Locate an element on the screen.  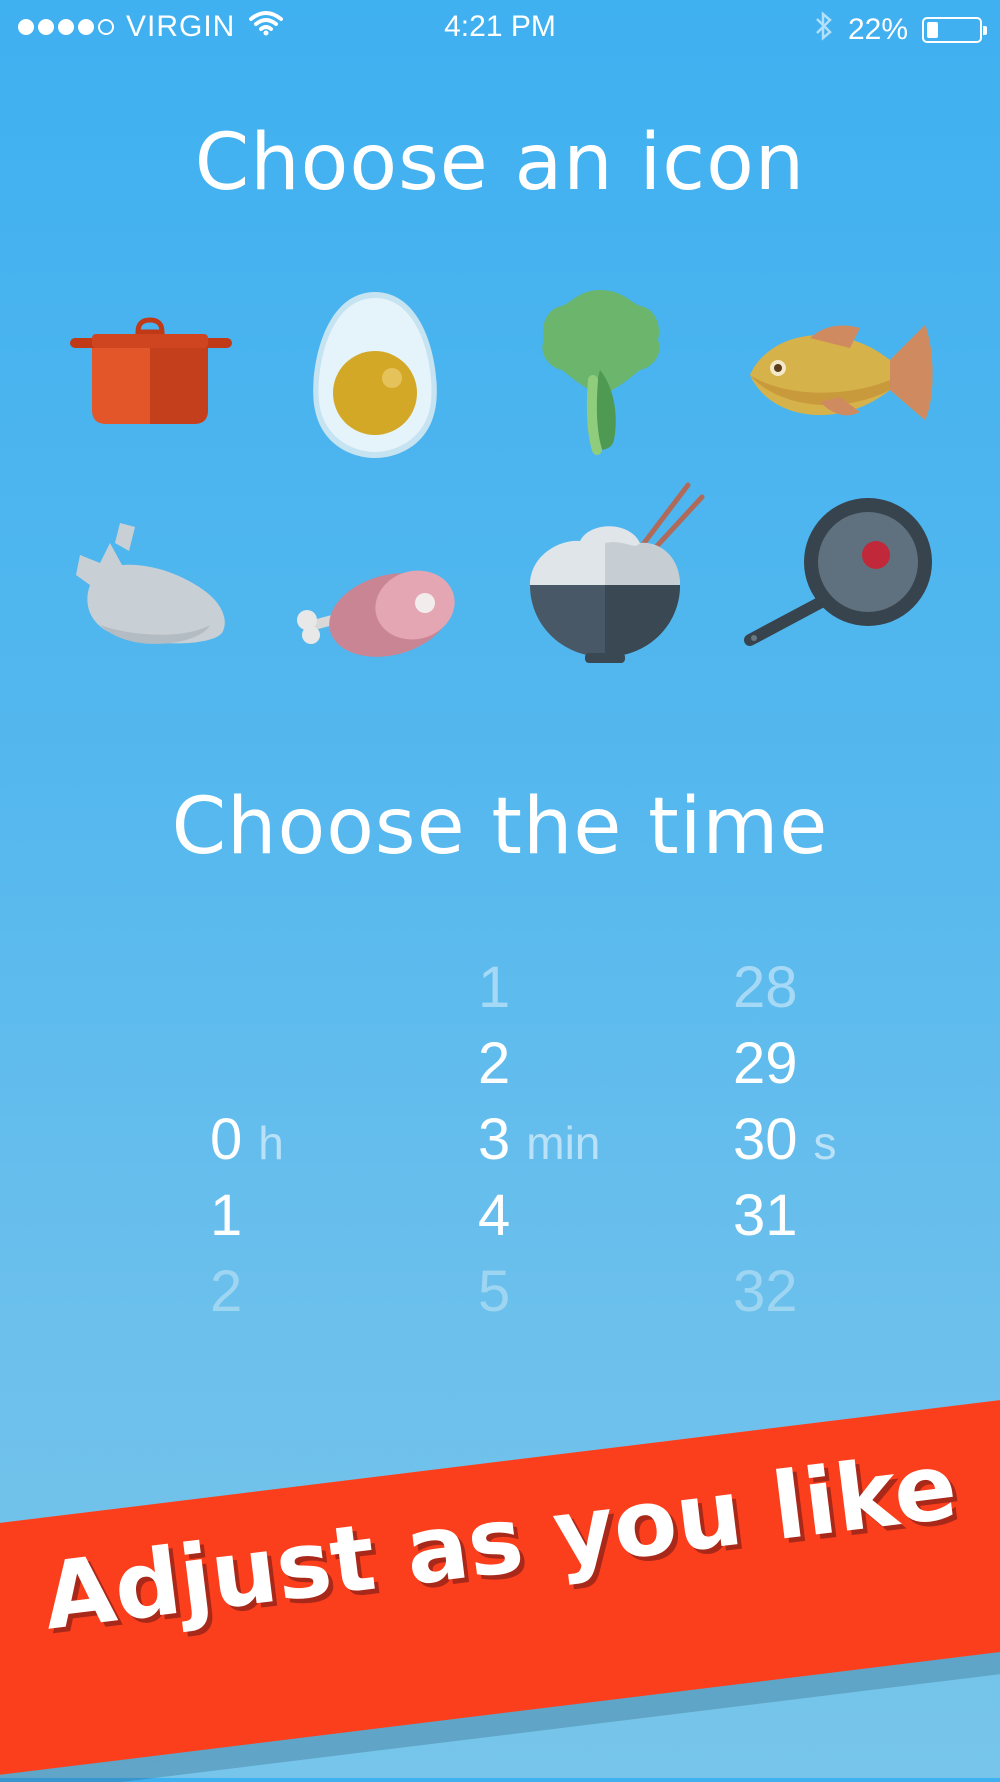
minutes-value: 1 is located at coordinates (539, 988).